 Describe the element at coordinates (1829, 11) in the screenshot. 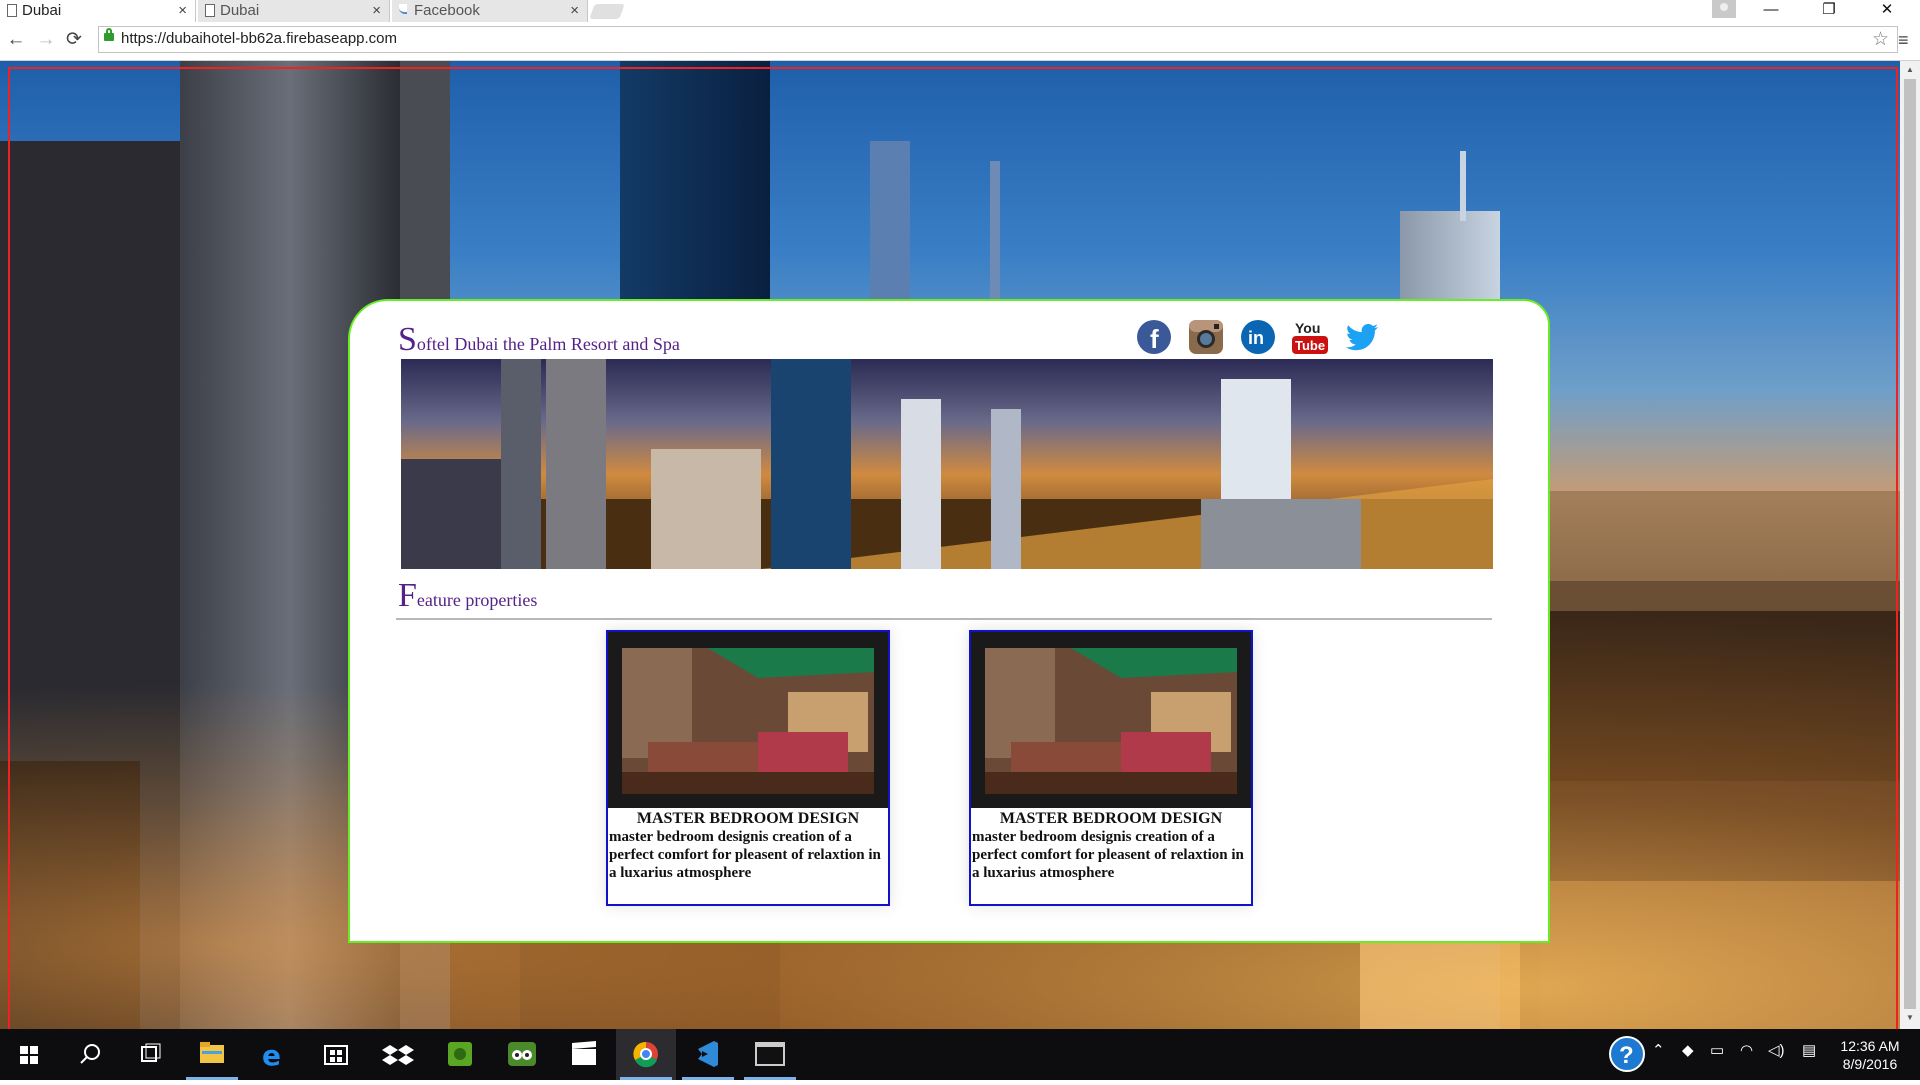

I see `restore-button: ❐` at that location.